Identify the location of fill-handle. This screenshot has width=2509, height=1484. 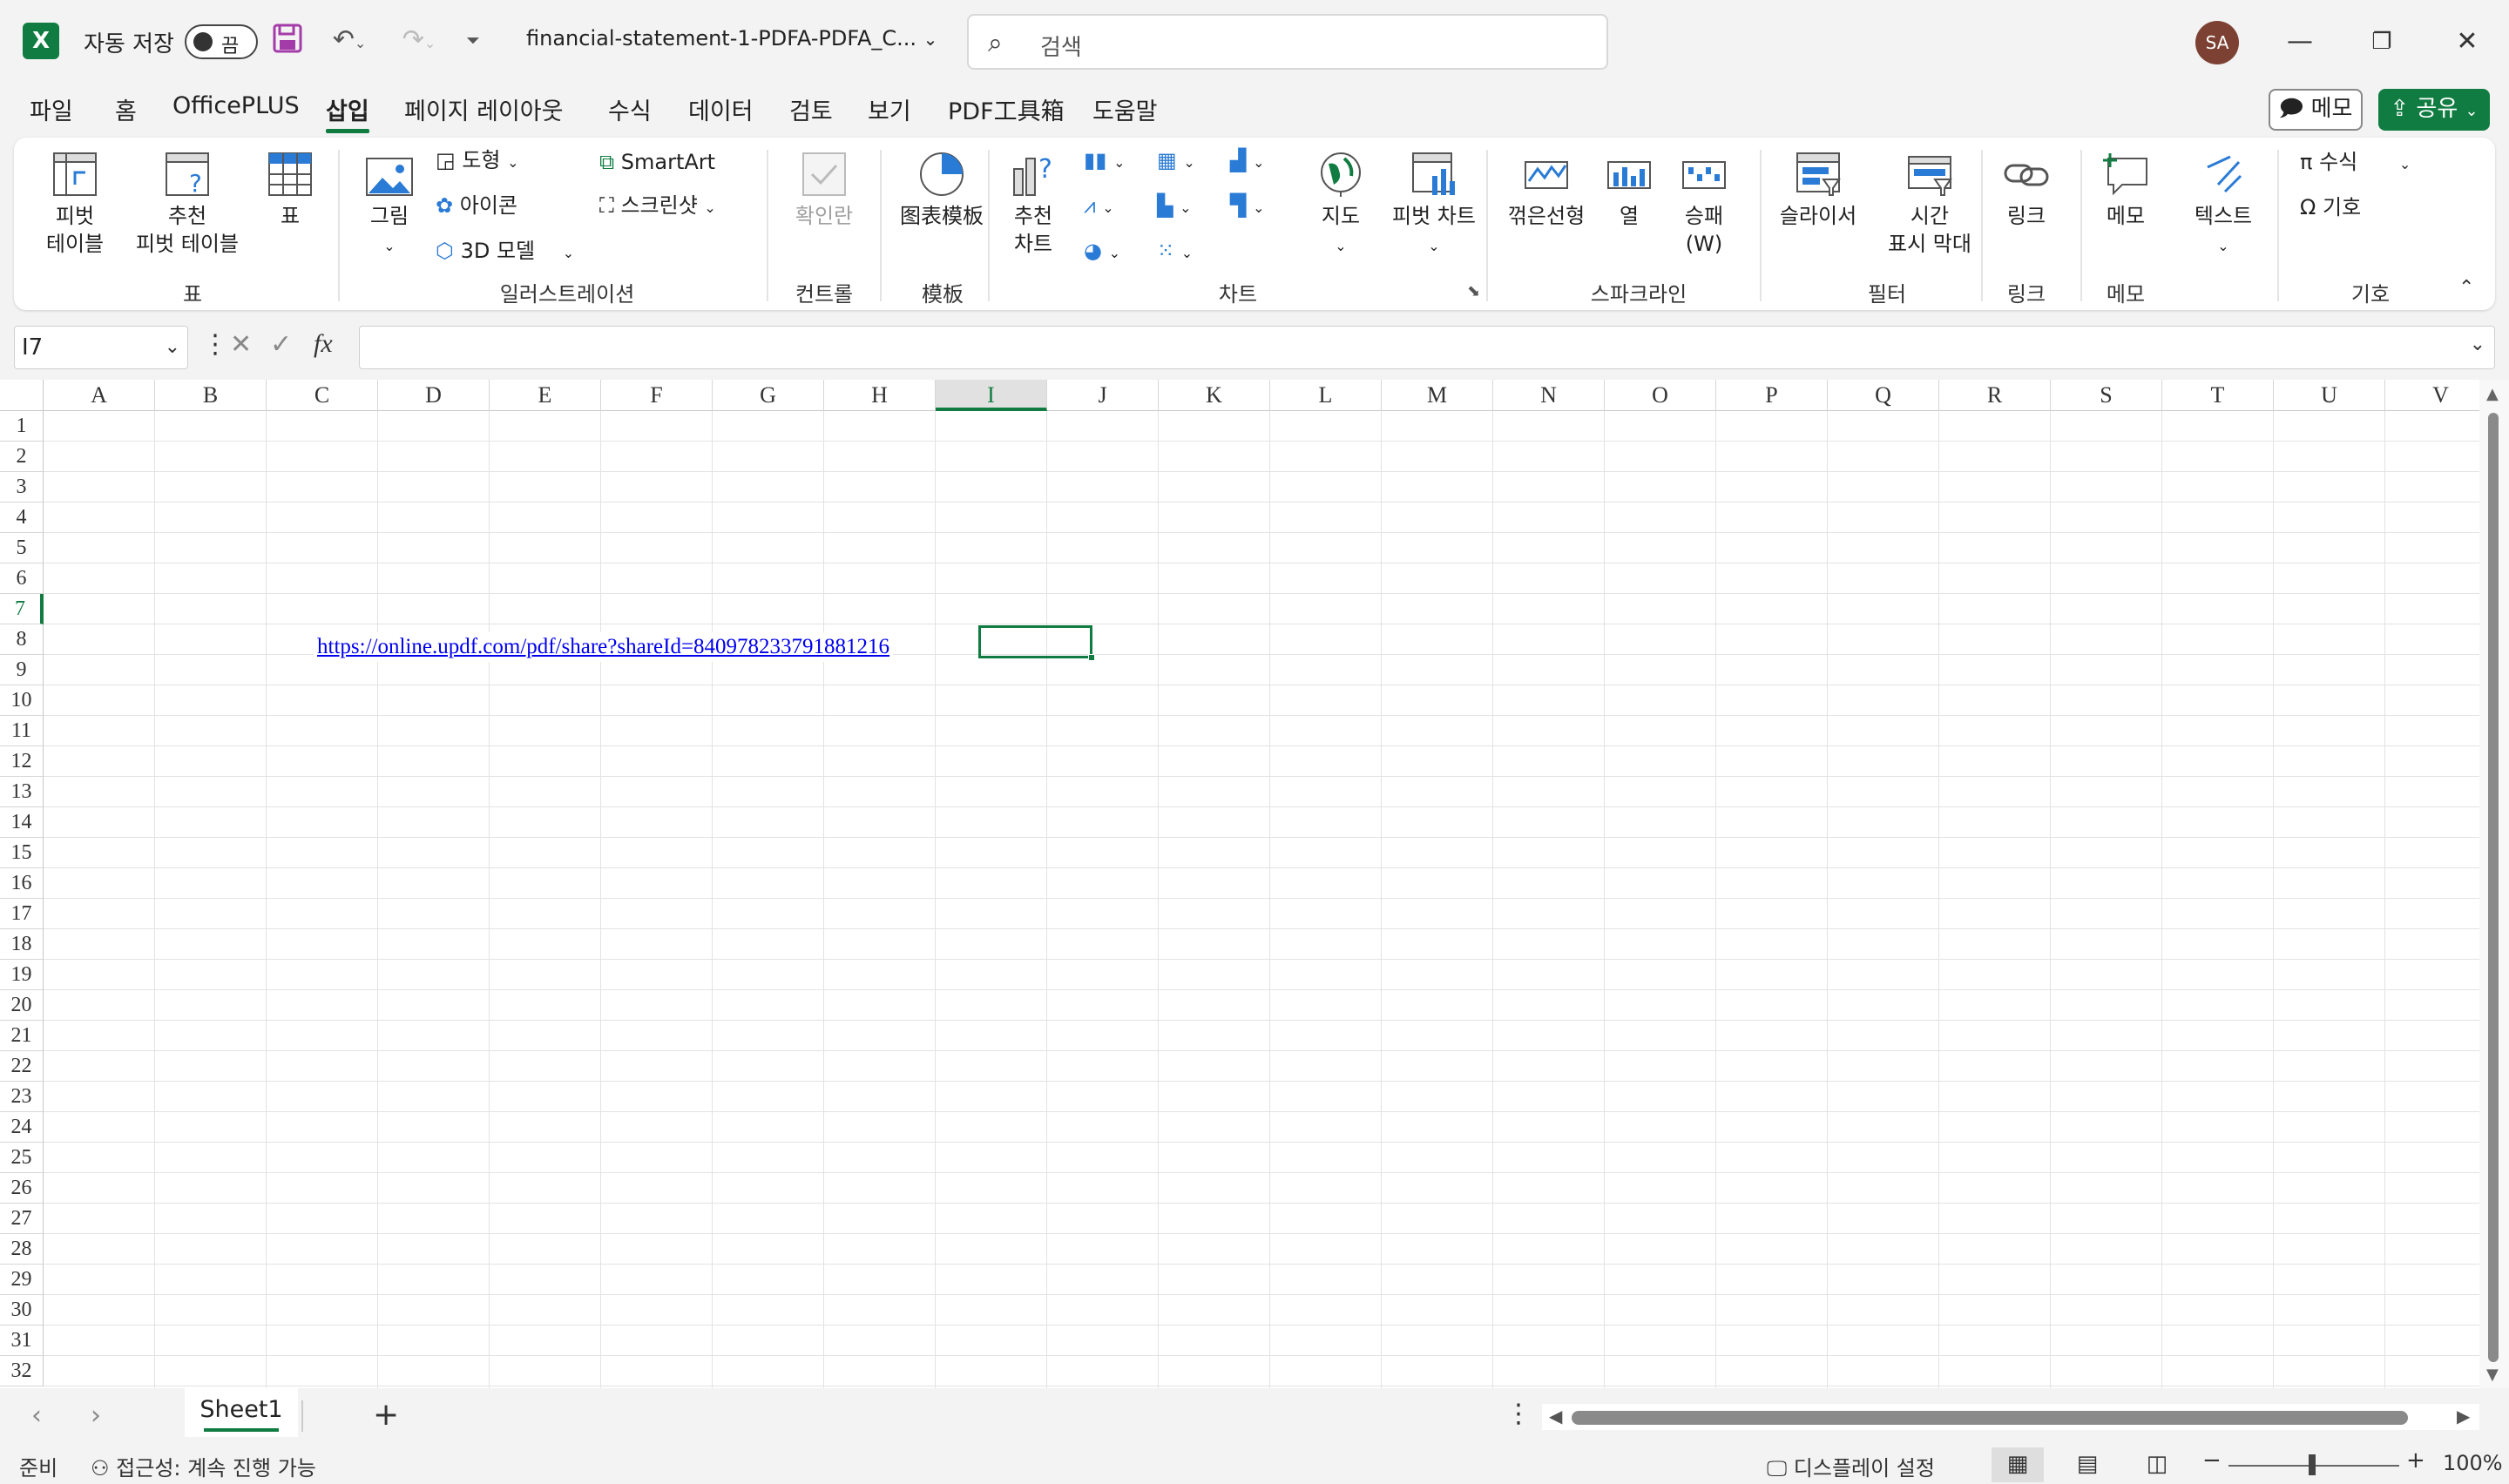
(1091, 657).